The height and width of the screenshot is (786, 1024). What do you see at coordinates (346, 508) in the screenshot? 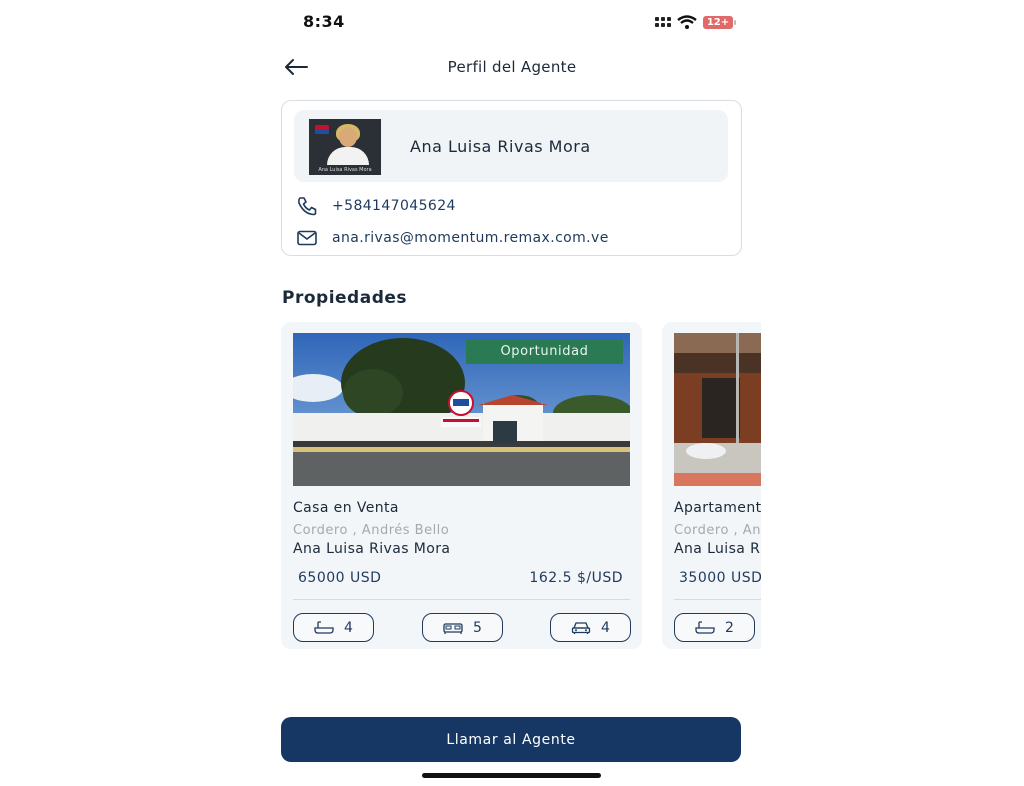
I see `property-title: Casa en Venta` at bounding box center [346, 508].